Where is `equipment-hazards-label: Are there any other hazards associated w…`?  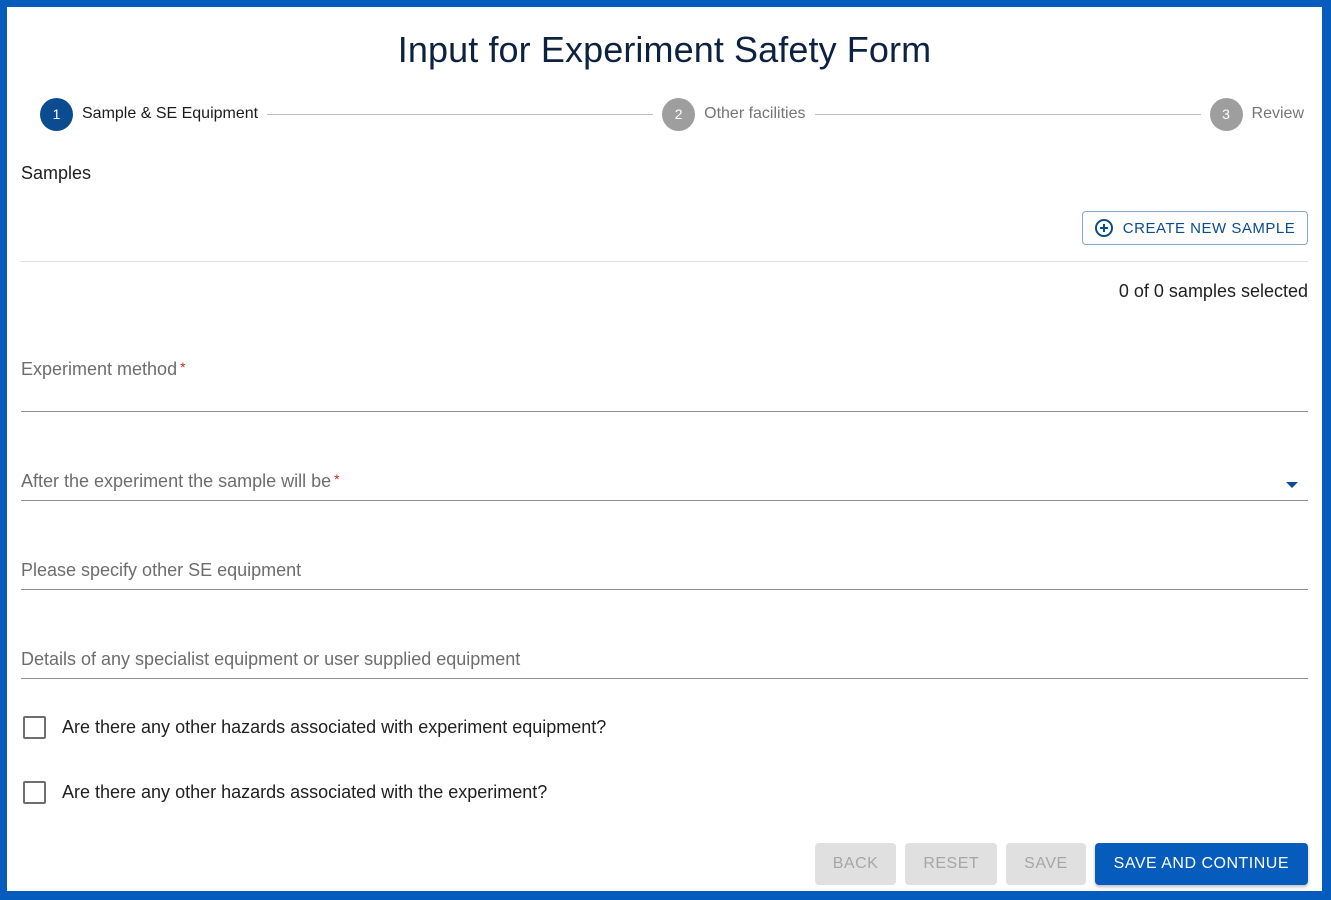
equipment-hazards-label: Are there any other hazards associated w… is located at coordinates (334, 727).